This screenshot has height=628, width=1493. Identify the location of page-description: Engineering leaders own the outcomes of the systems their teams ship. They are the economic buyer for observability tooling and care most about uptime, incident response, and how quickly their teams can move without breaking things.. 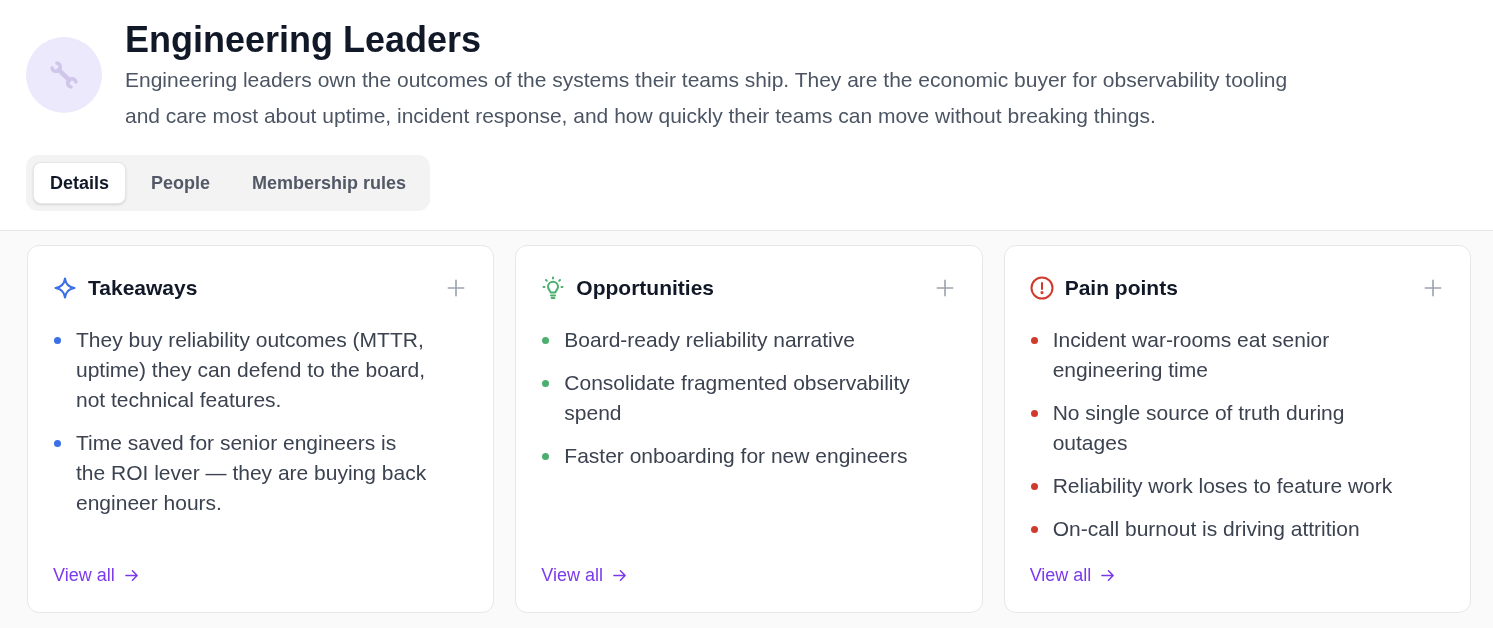
(707, 98).